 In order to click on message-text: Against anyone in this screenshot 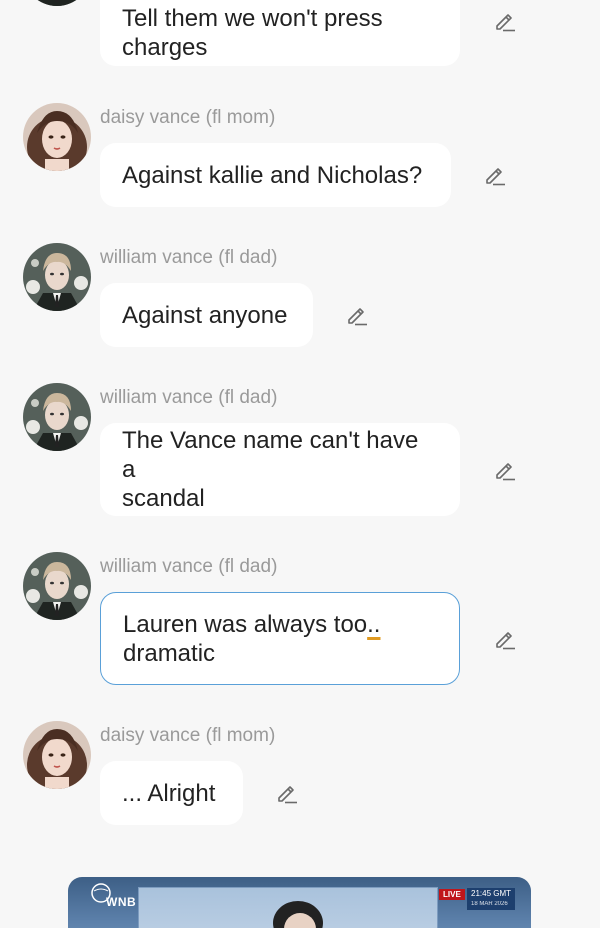, I will do `click(205, 315)`.